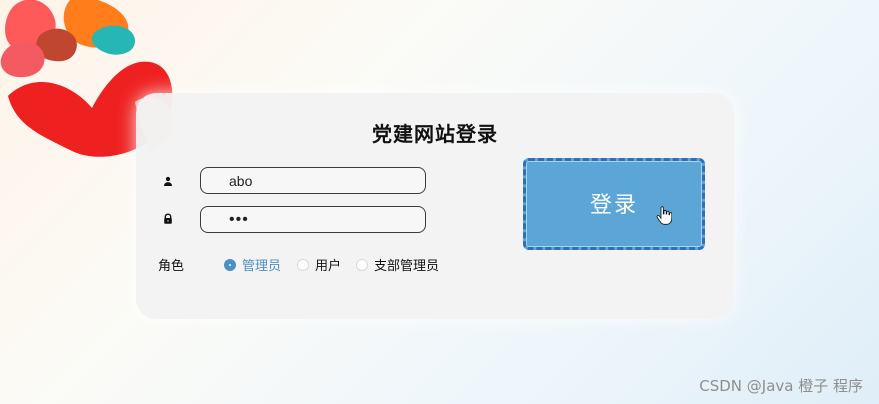 This screenshot has width=879, height=404. Describe the element at coordinates (328, 266) in the screenshot. I see `role-option-user-label: 用户` at that location.